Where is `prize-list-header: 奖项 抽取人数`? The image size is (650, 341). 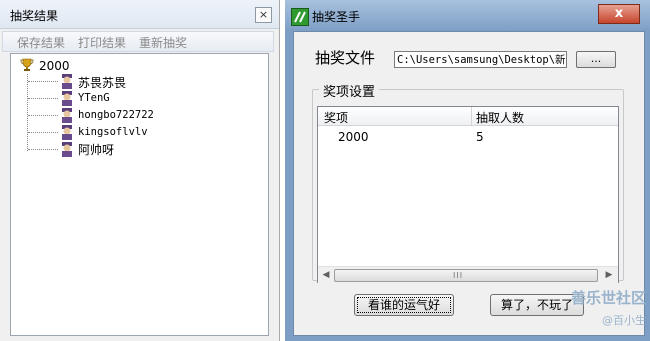 prize-list-header: 奖项 抽取人数 is located at coordinates (468, 116).